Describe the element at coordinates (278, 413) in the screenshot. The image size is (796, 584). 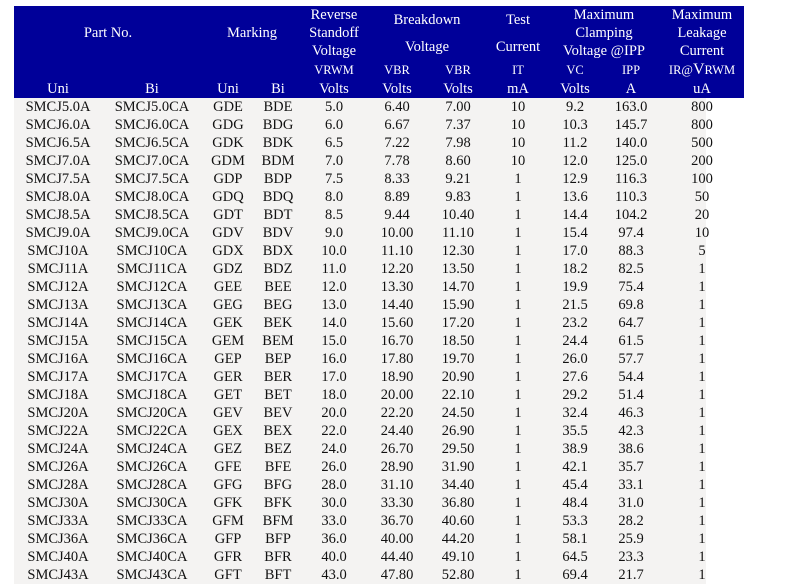
I see `cell-marking-bi: BEV` at that location.